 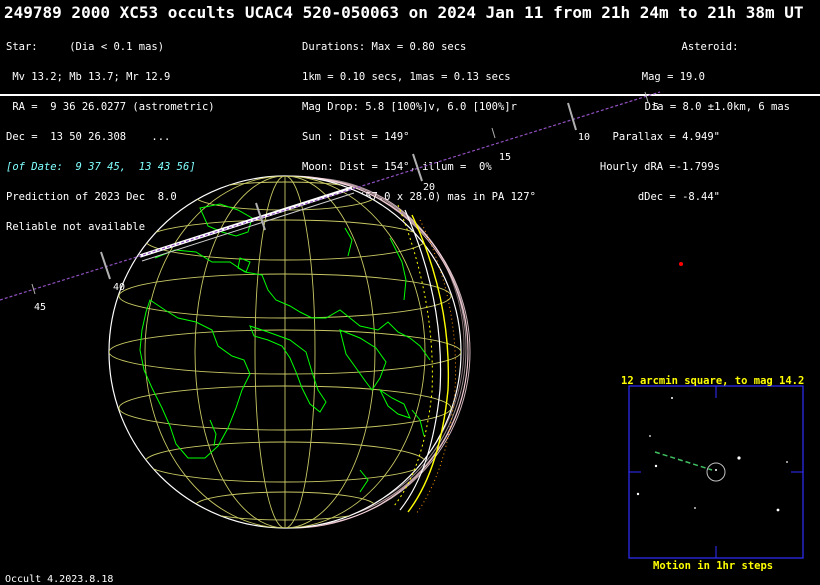 What do you see at coordinates (59, 579) in the screenshot?
I see `version-label: Occult 4.2023.8.18` at bounding box center [59, 579].